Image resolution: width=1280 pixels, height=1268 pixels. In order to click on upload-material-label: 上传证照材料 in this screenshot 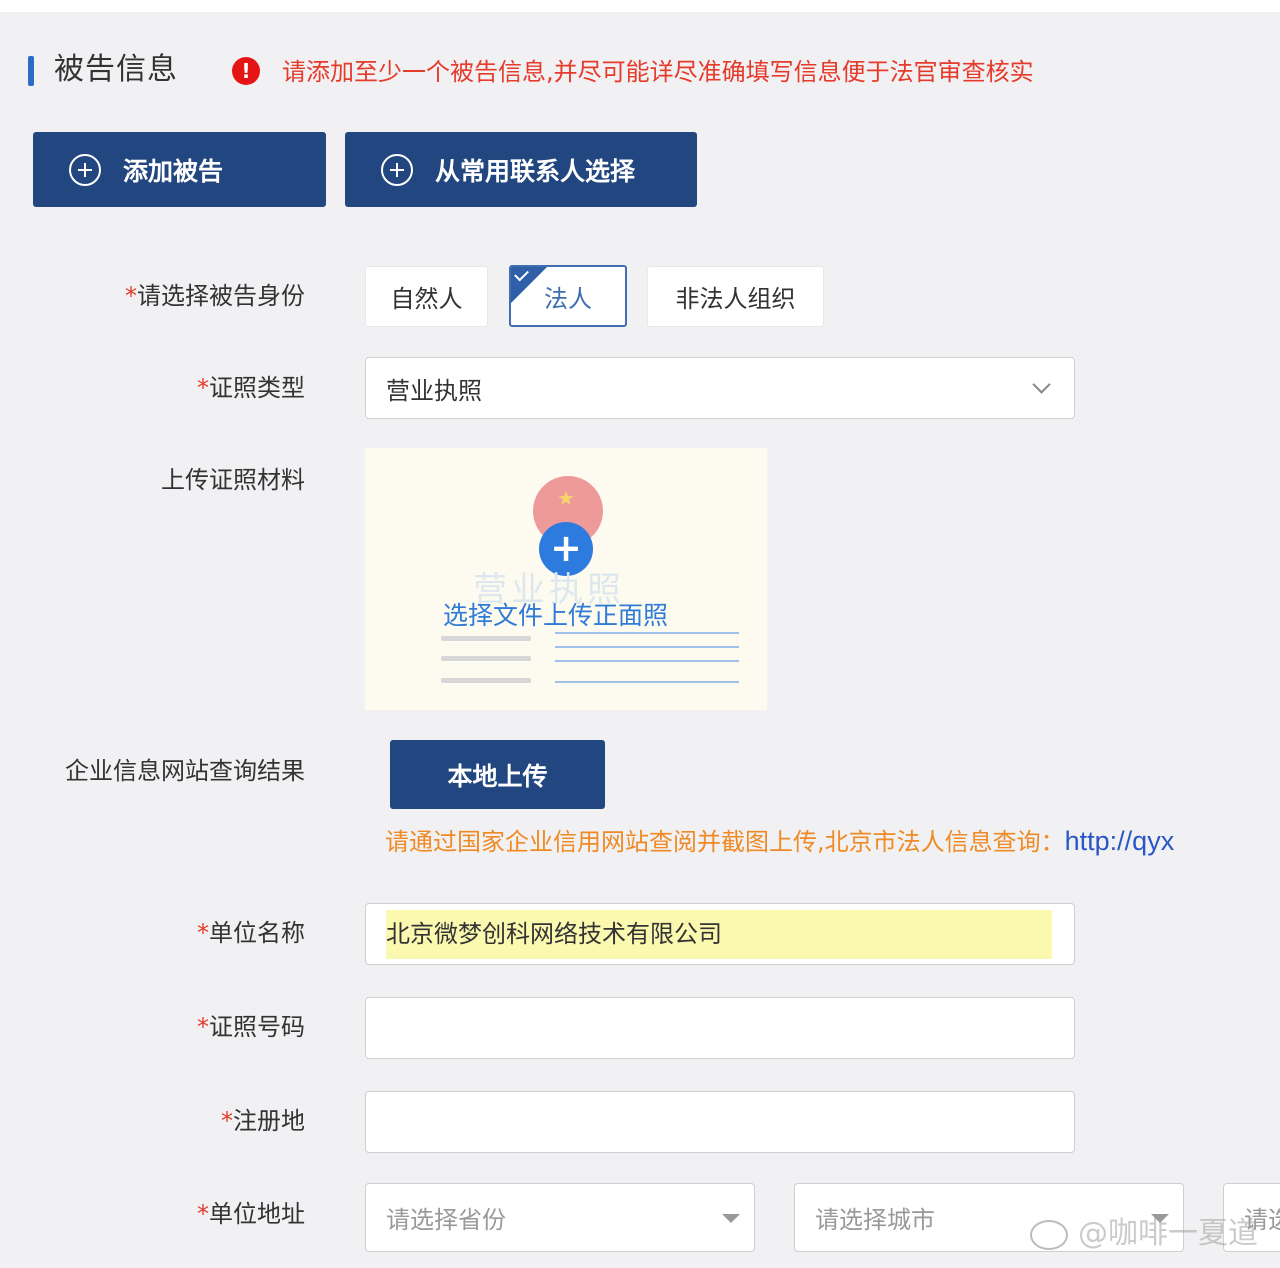, I will do `click(233, 480)`.